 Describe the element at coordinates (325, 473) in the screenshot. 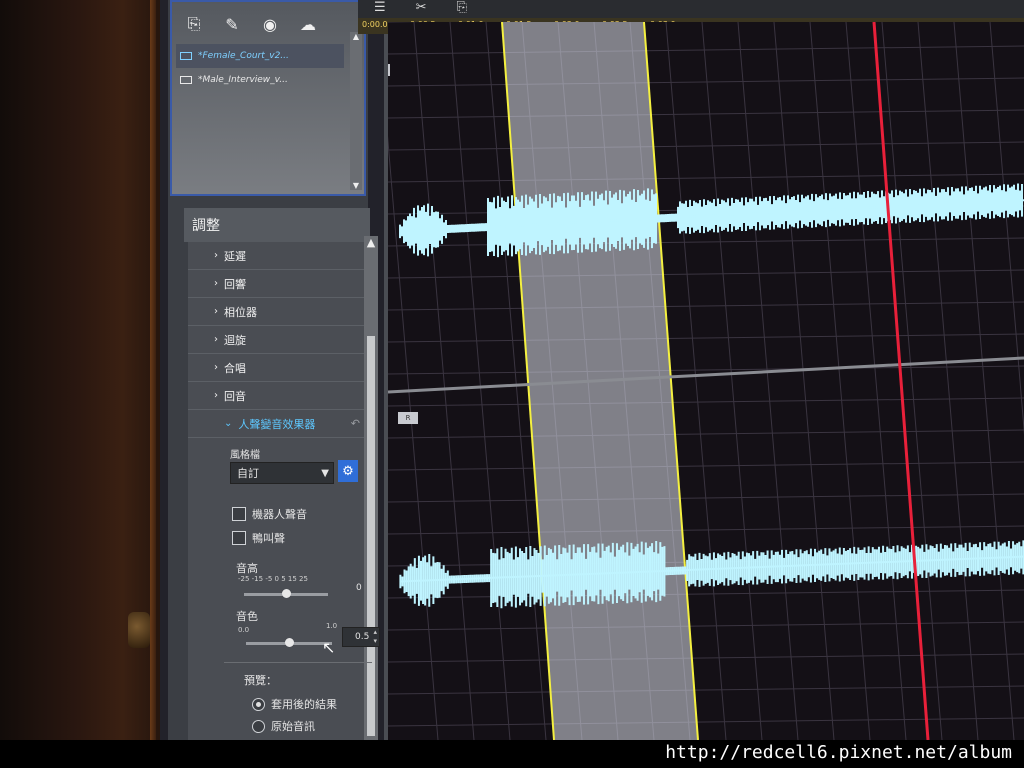

I see `dropdown-arrow-icon: ▼` at that location.